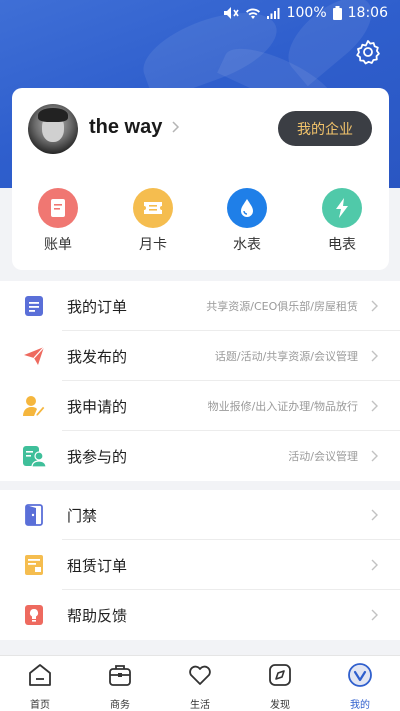  I want to click on heart-icon, so click(200, 675).